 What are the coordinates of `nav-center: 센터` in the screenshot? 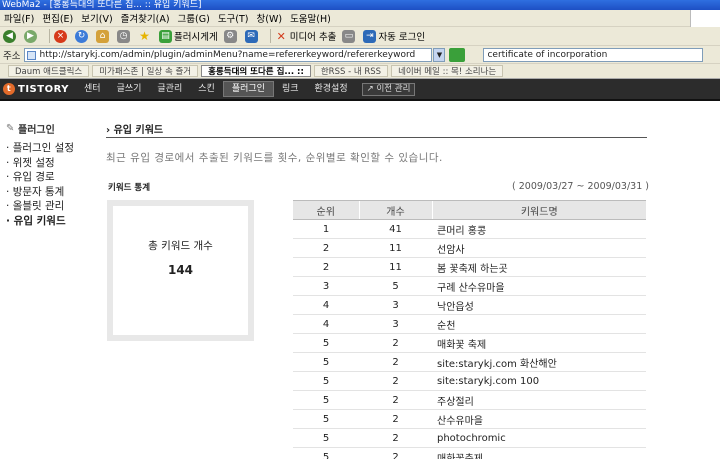 It's located at (92, 89).